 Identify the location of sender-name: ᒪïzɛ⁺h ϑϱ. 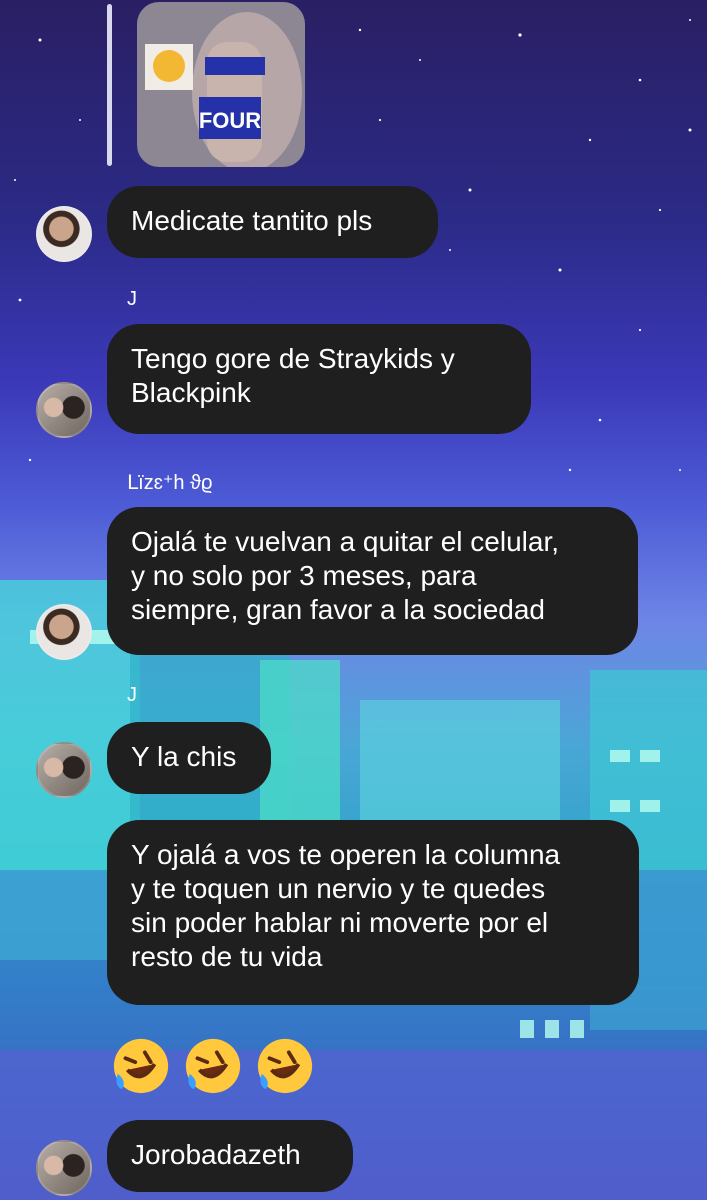
(170, 483).